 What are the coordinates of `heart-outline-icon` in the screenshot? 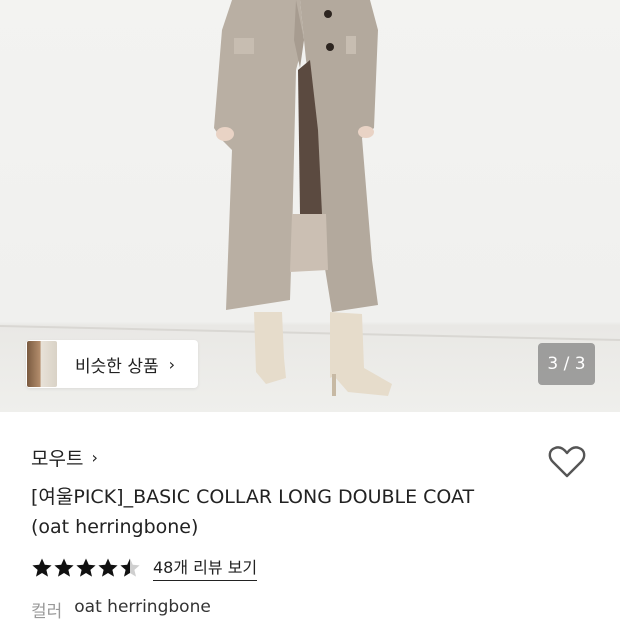 It's located at (567, 462).